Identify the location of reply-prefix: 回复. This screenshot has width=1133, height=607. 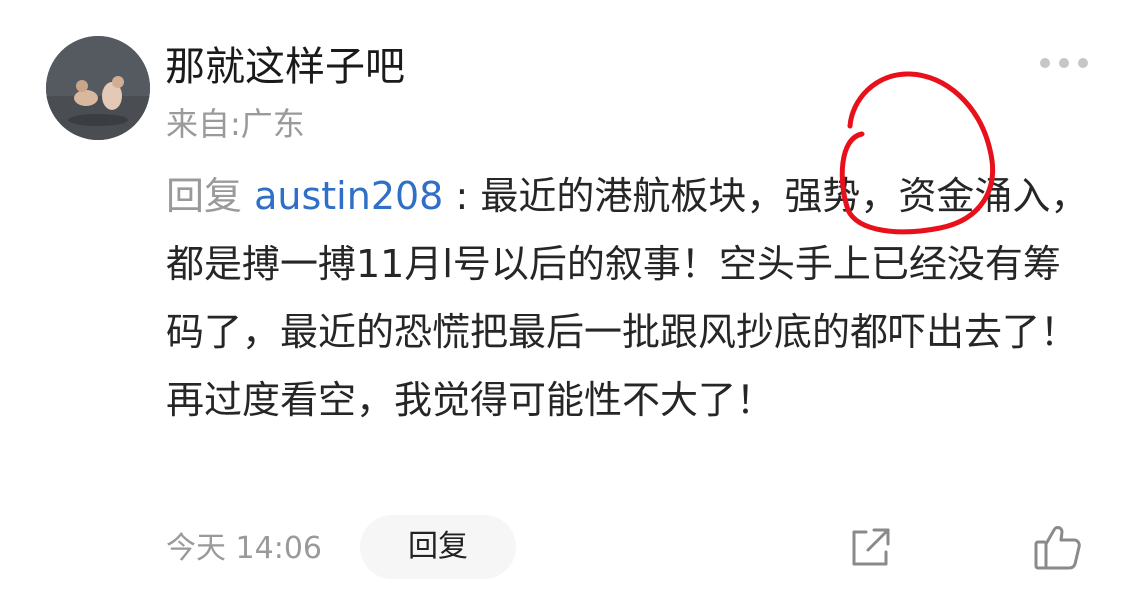
(204, 196).